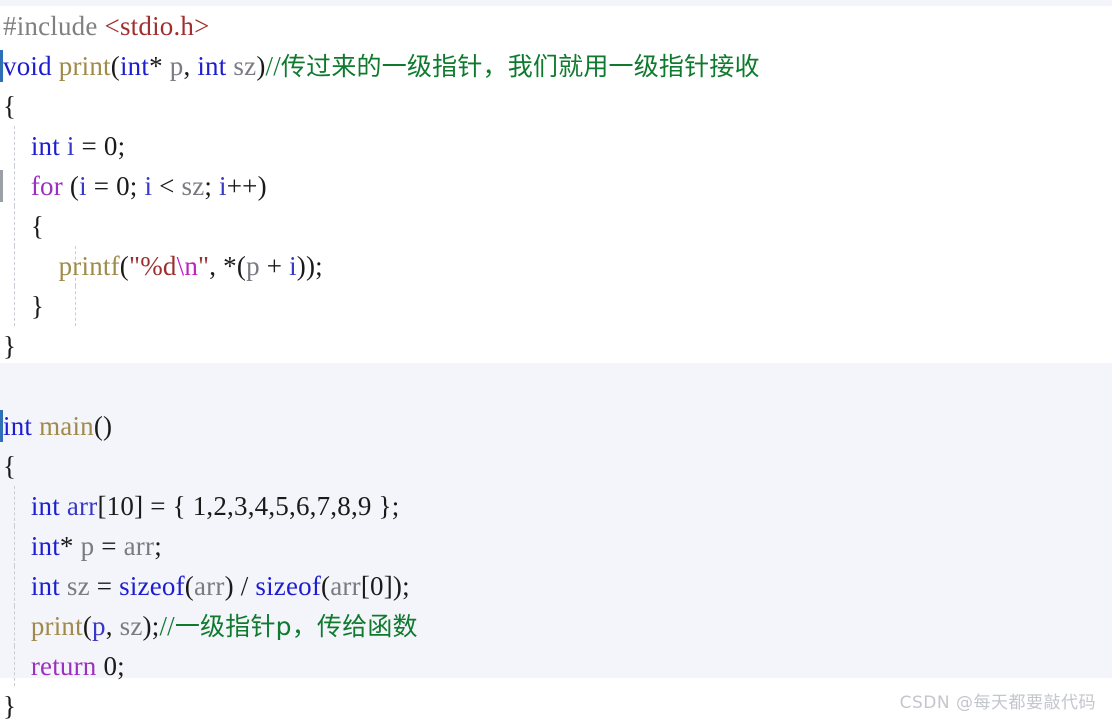  What do you see at coordinates (75, 306) in the screenshot?
I see `indent-guide` at bounding box center [75, 306].